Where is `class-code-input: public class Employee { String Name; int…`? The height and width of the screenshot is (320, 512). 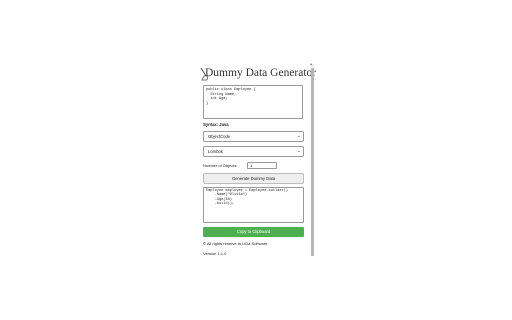 class-code-input: public class Employee { String Name; int… is located at coordinates (253, 102).